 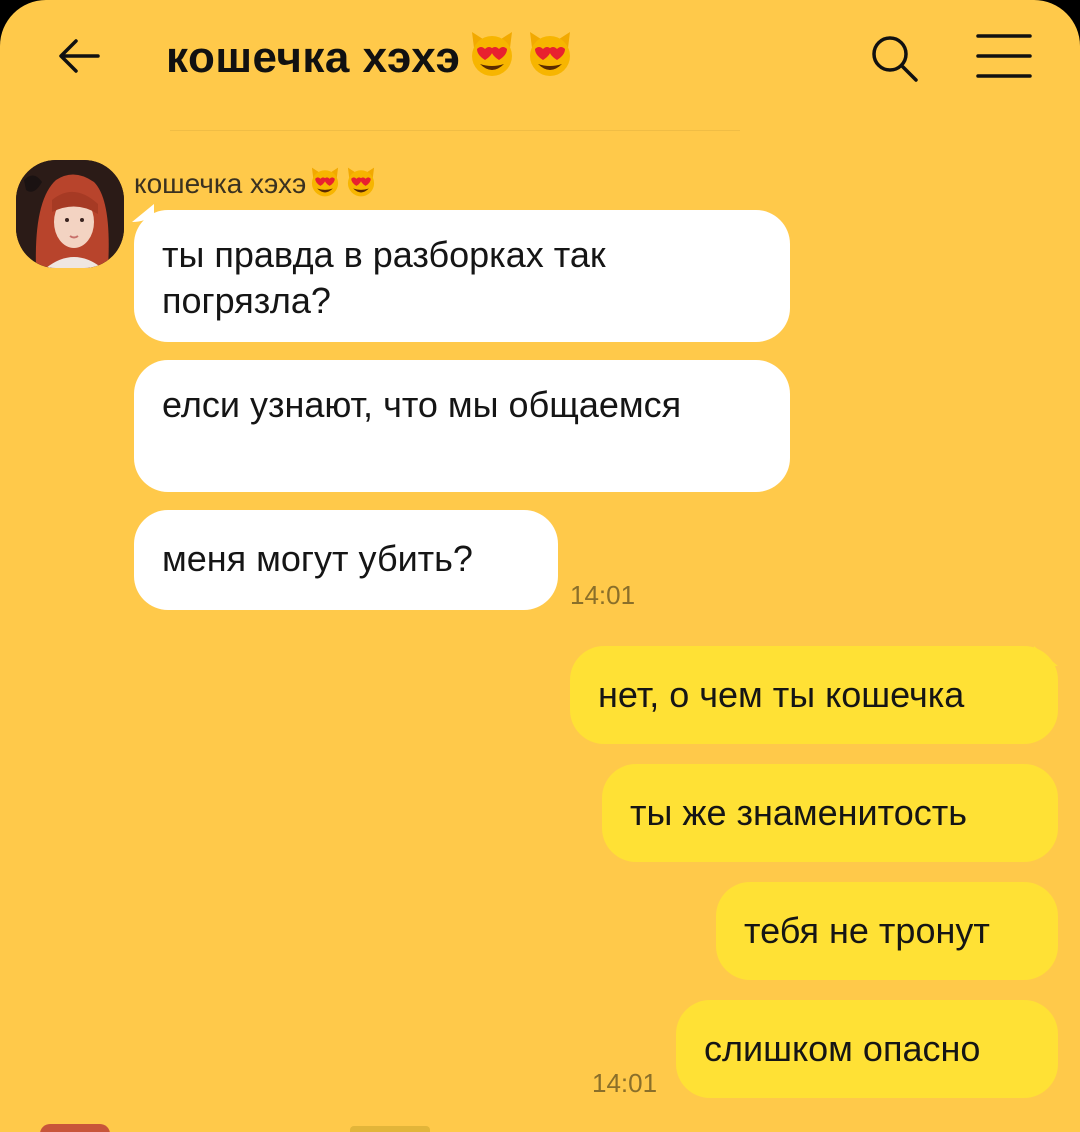 What do you see at coordinates (894, 58) in the screenshot?
I see `search-icon` at bounding box center [894, 58].